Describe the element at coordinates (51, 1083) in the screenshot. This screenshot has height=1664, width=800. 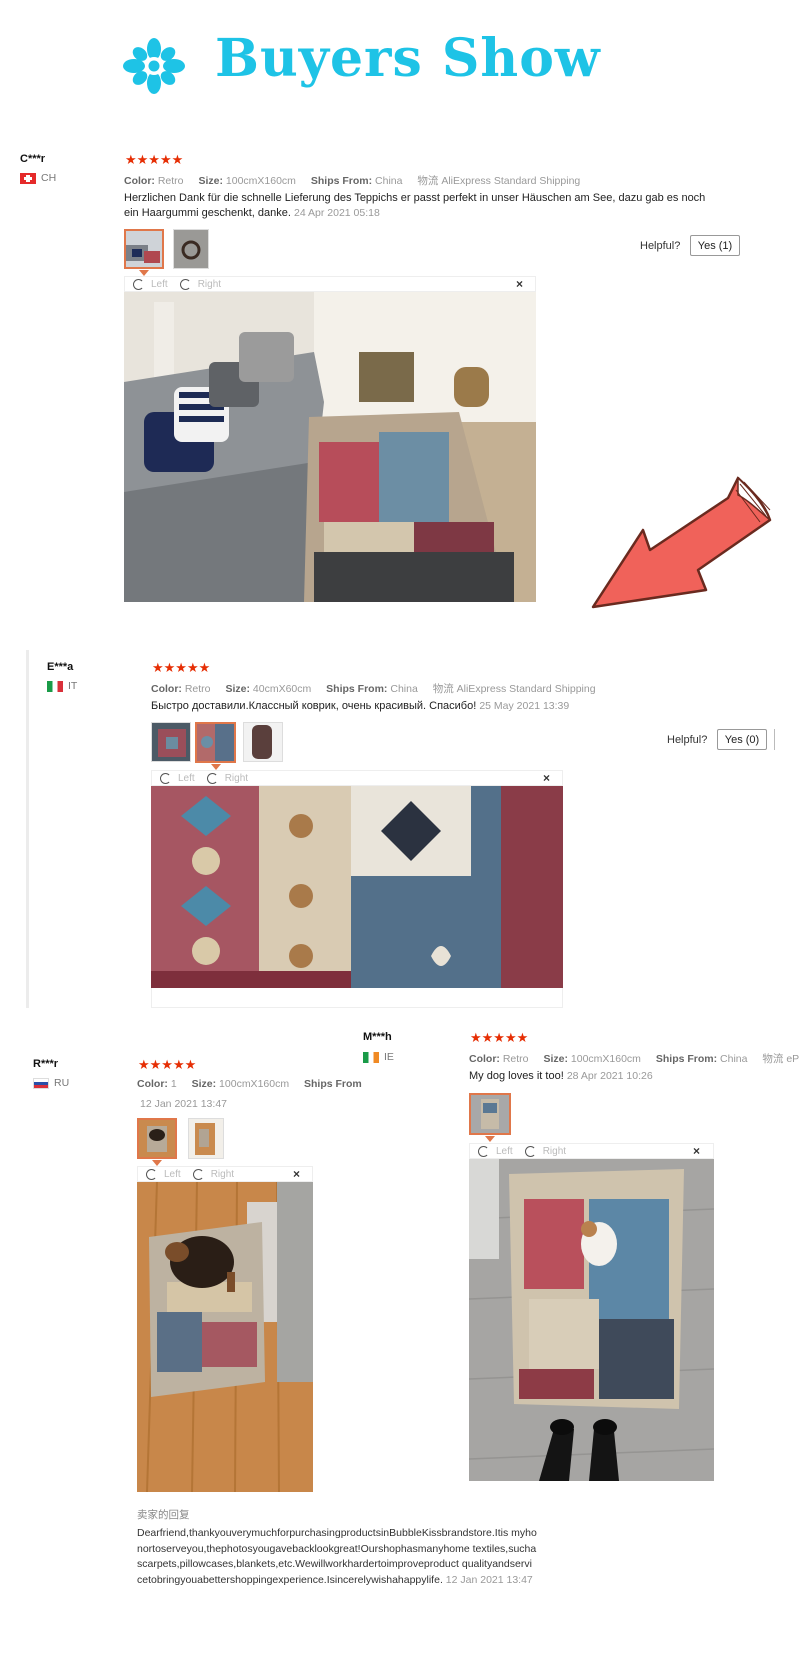
I see `reviewer-country: RU` at that location.